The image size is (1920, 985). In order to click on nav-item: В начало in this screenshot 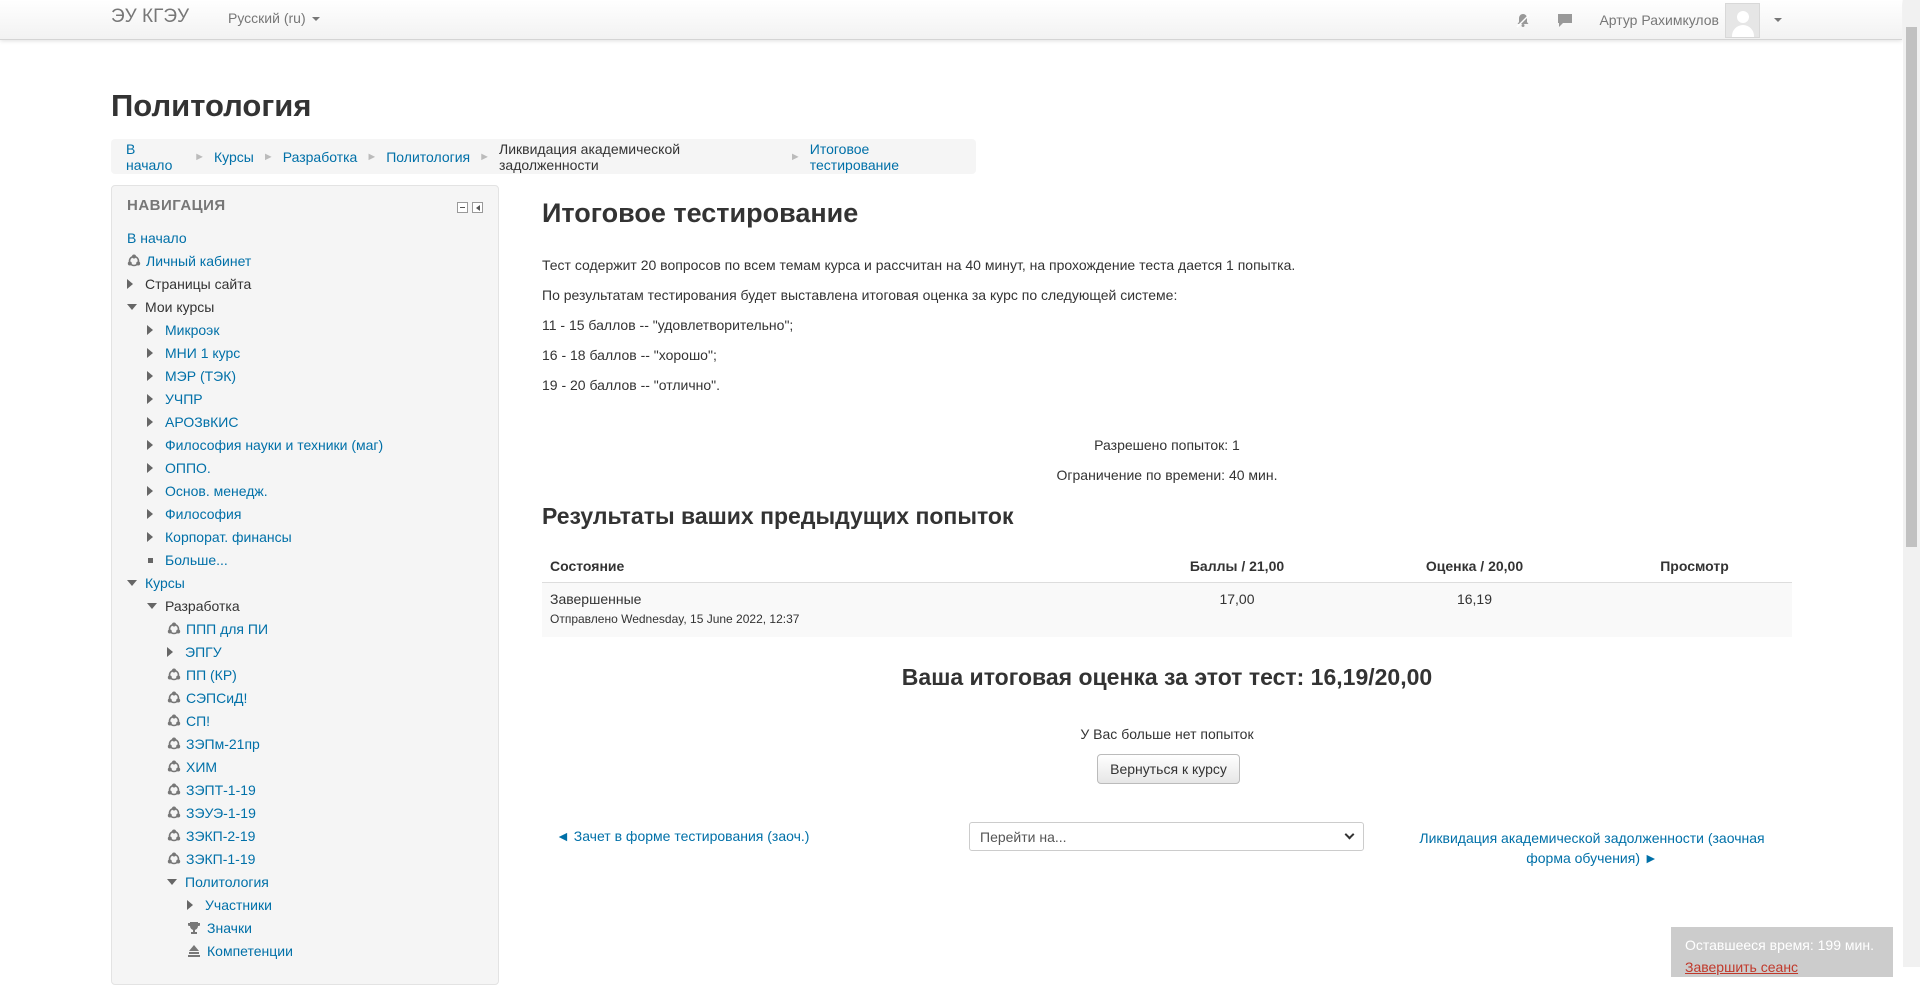, I will do `click(157, 238)`.